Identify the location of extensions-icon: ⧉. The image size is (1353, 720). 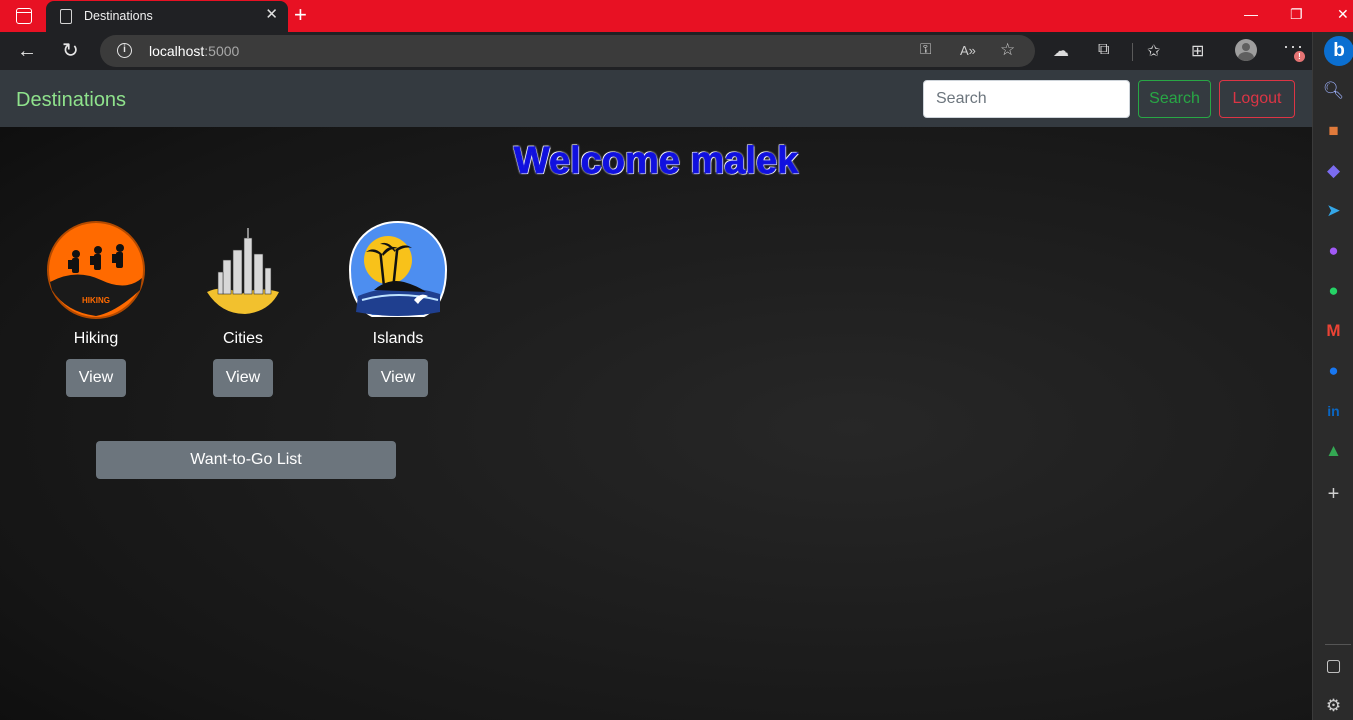
(1103, 50).